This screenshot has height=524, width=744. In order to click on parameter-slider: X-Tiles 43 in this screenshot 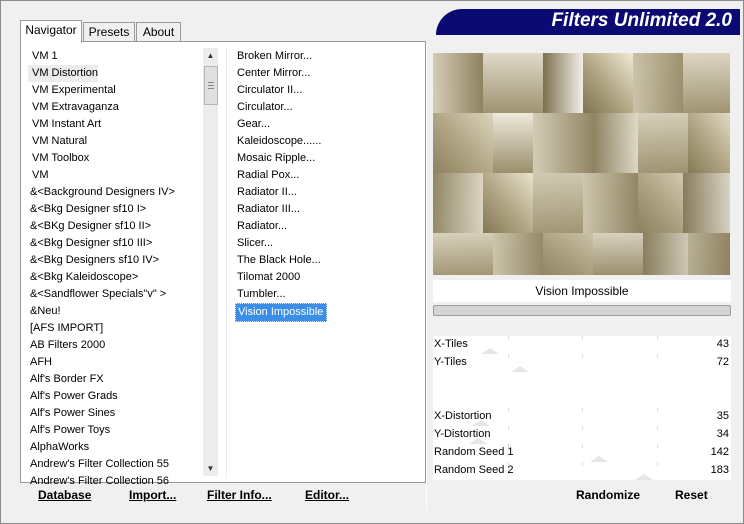, I will do `click(582, 345)`.